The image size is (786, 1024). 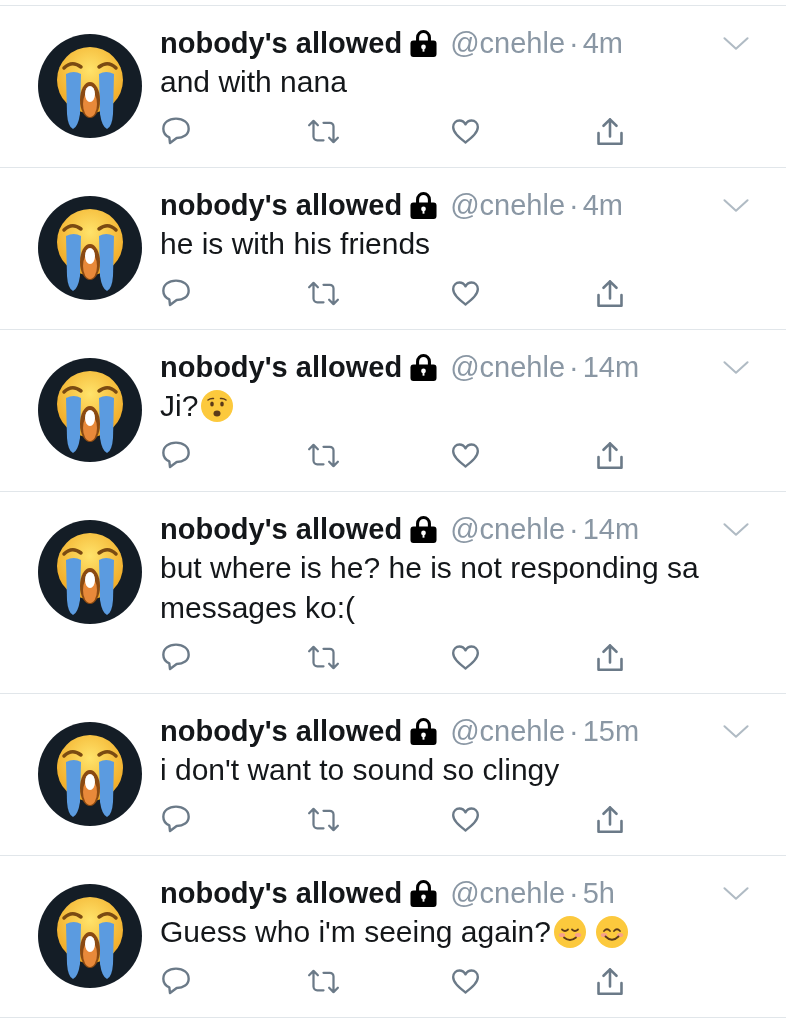 I want to click on frowning-face-icon, so click(x=217, y=406).